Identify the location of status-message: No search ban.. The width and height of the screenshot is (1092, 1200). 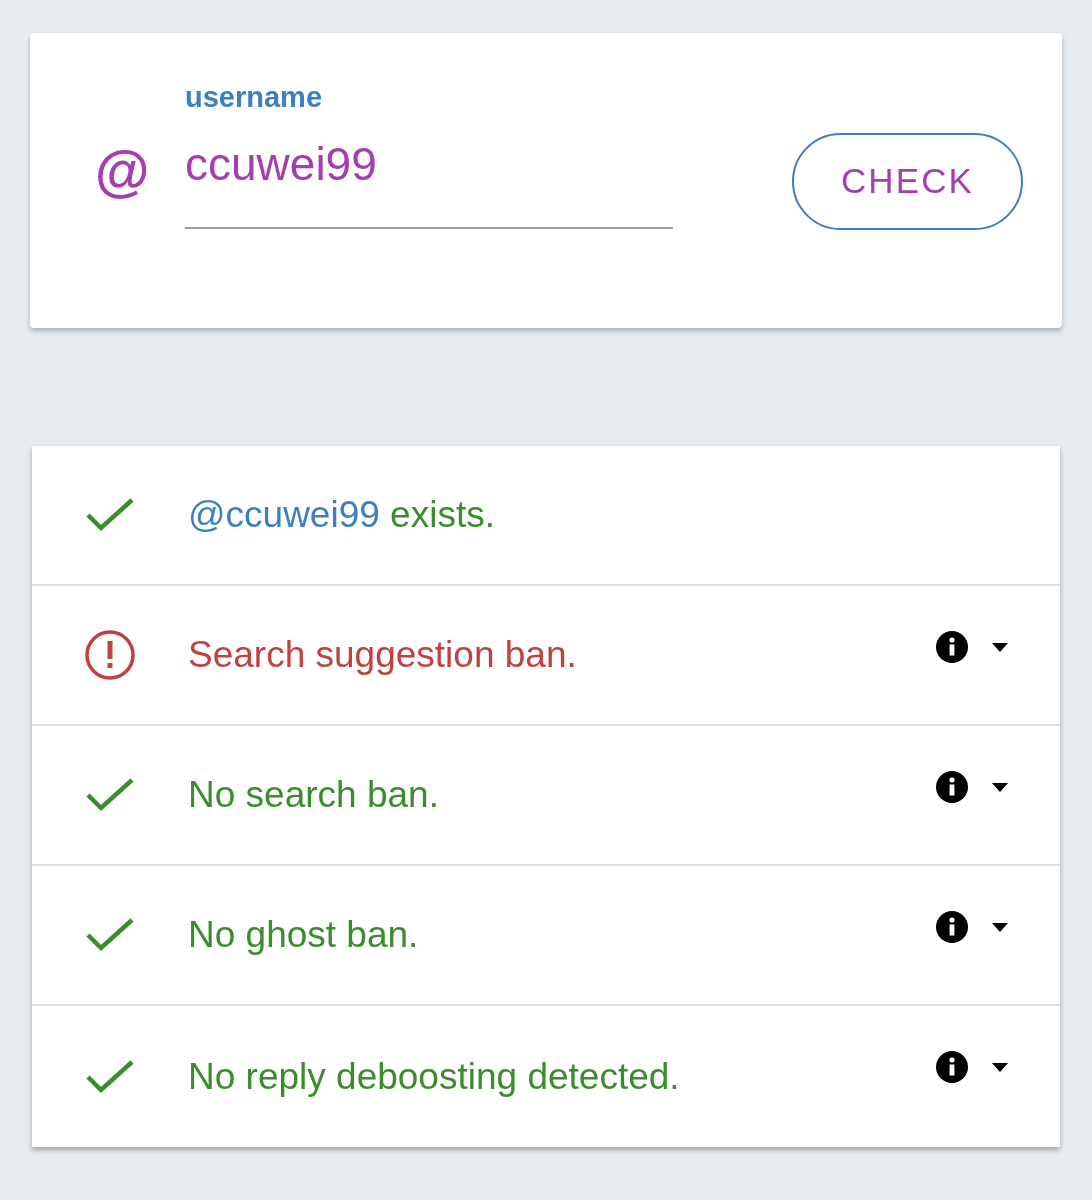
(313, 795).